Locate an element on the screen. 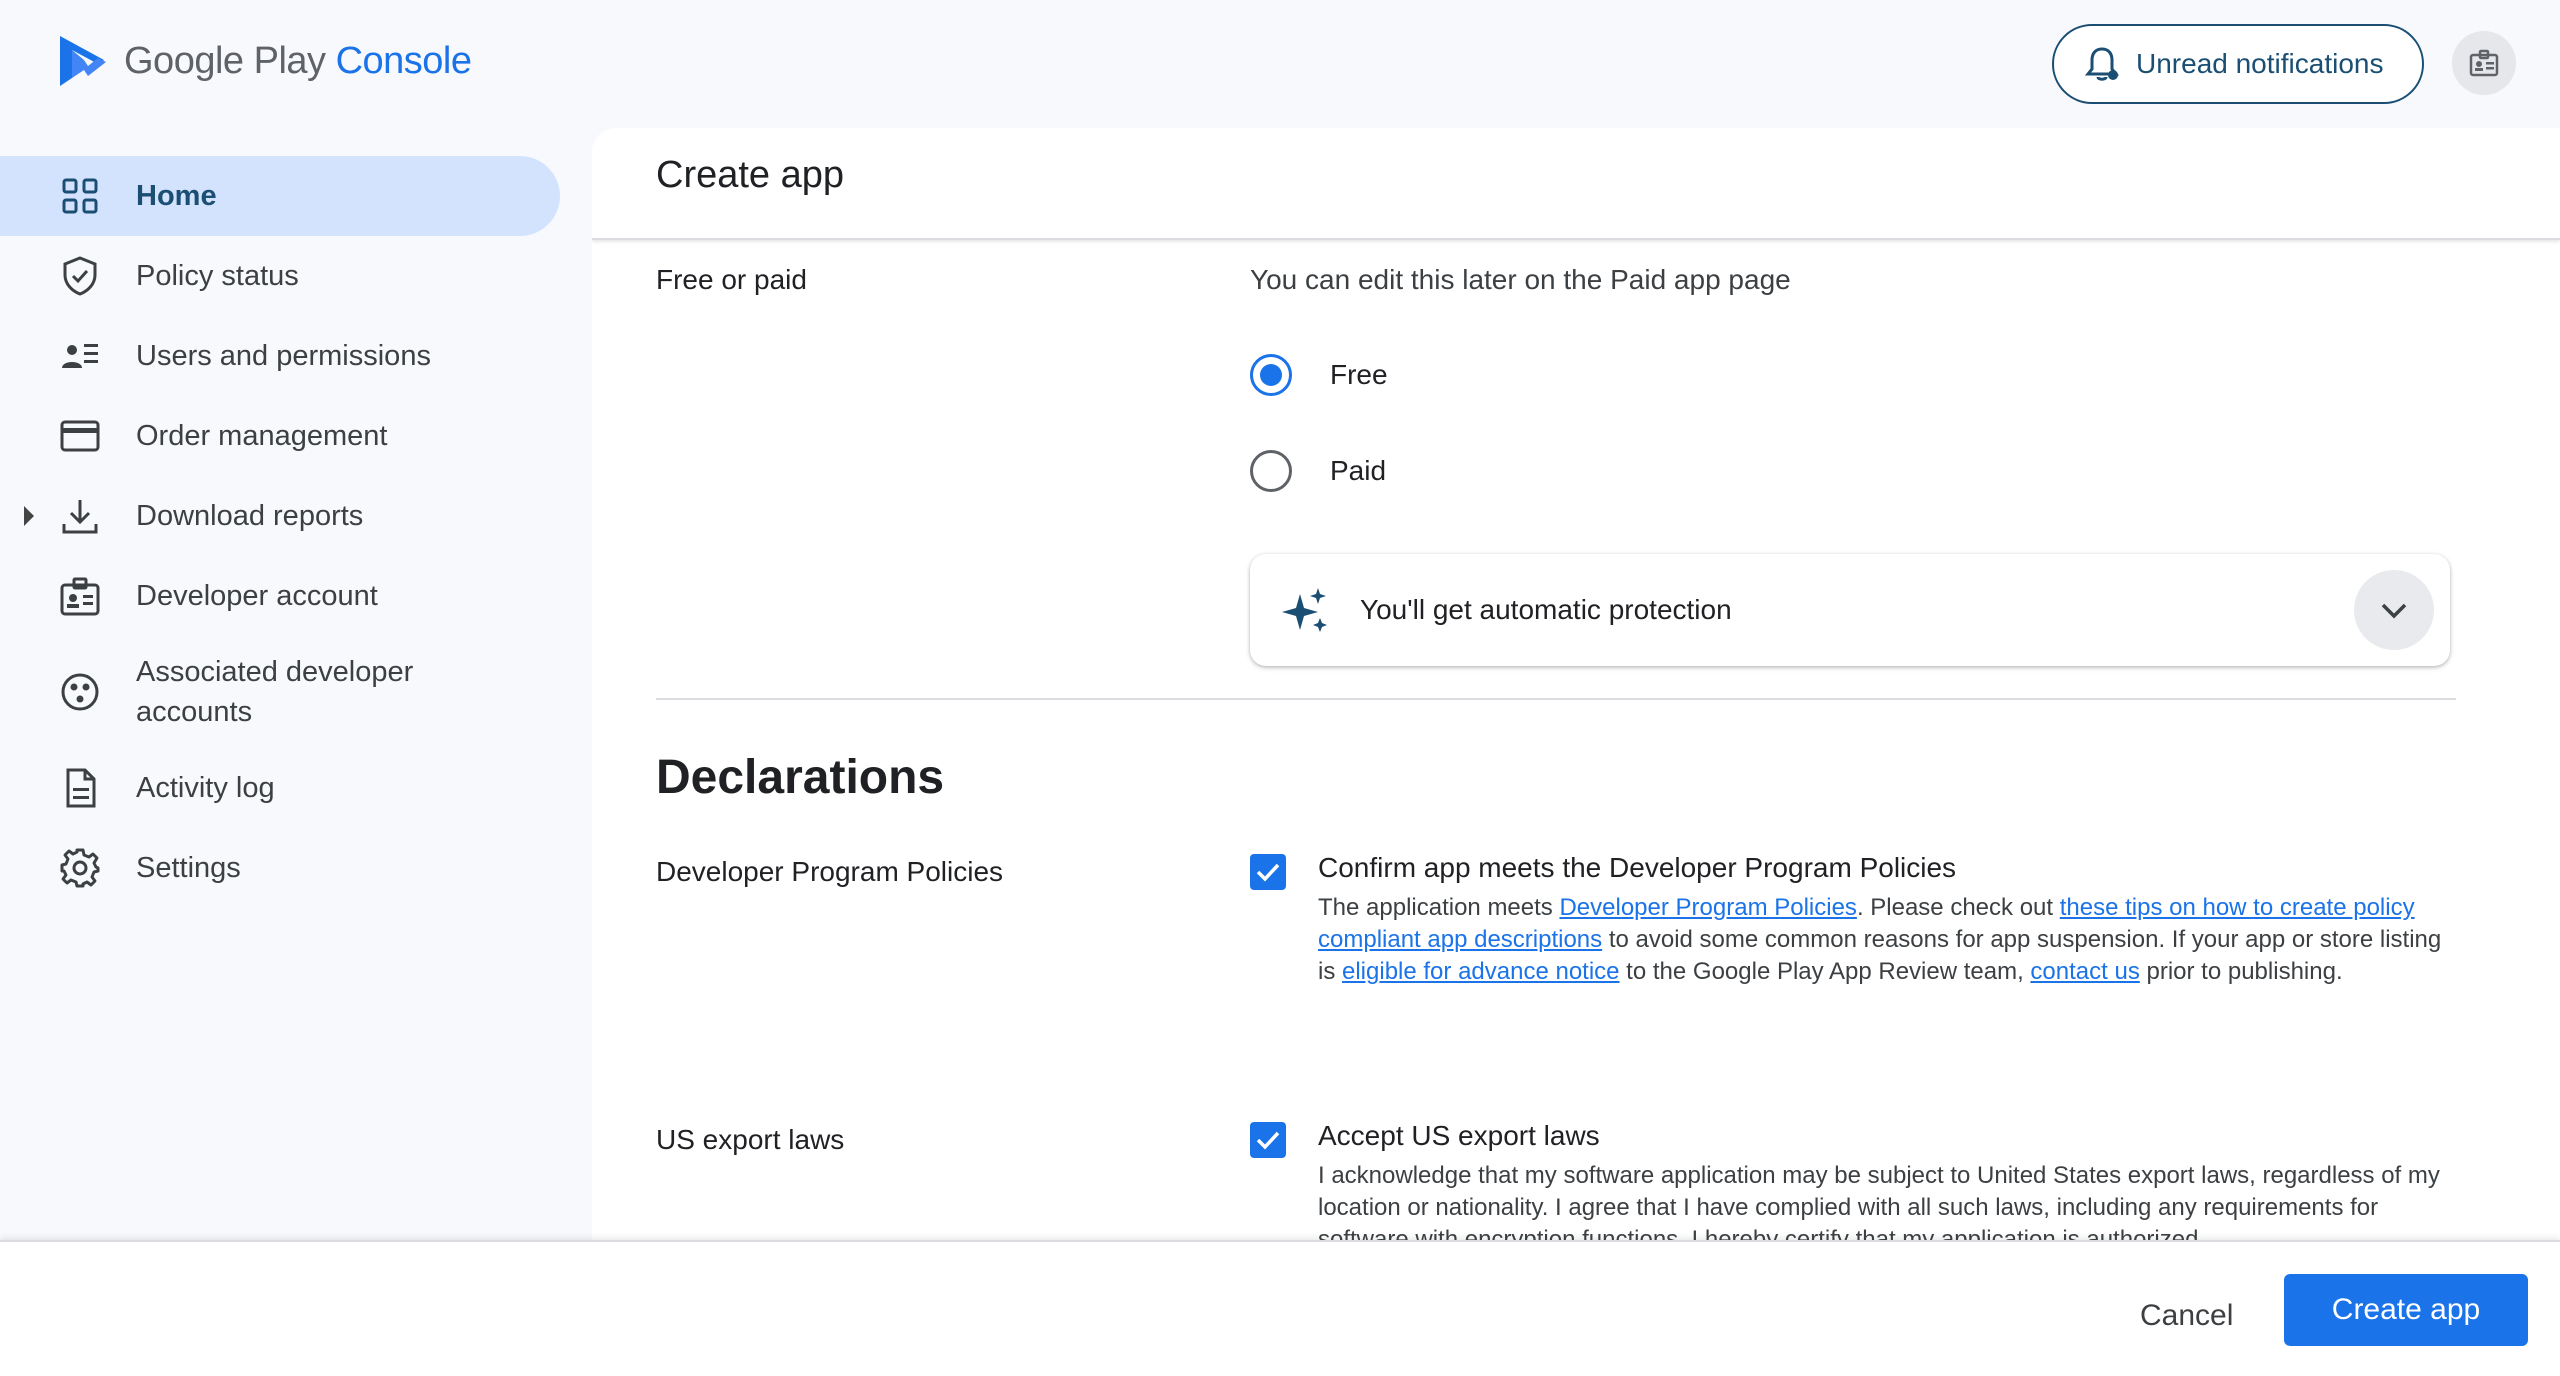  sidebar-item-label: Settings is located at coordinates (188, 867).